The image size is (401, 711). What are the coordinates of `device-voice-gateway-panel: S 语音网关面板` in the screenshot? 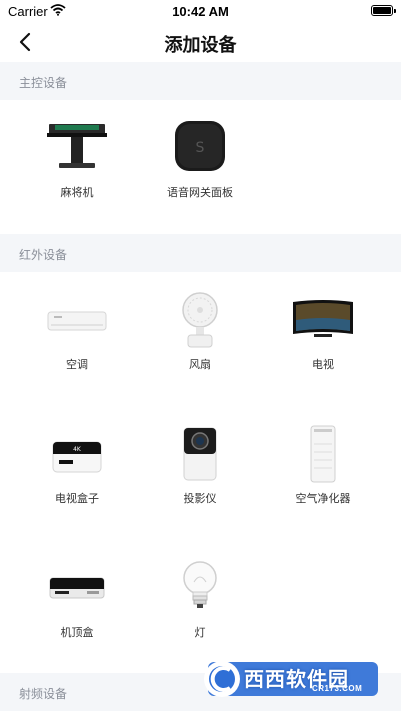 It's located at (200, 164).